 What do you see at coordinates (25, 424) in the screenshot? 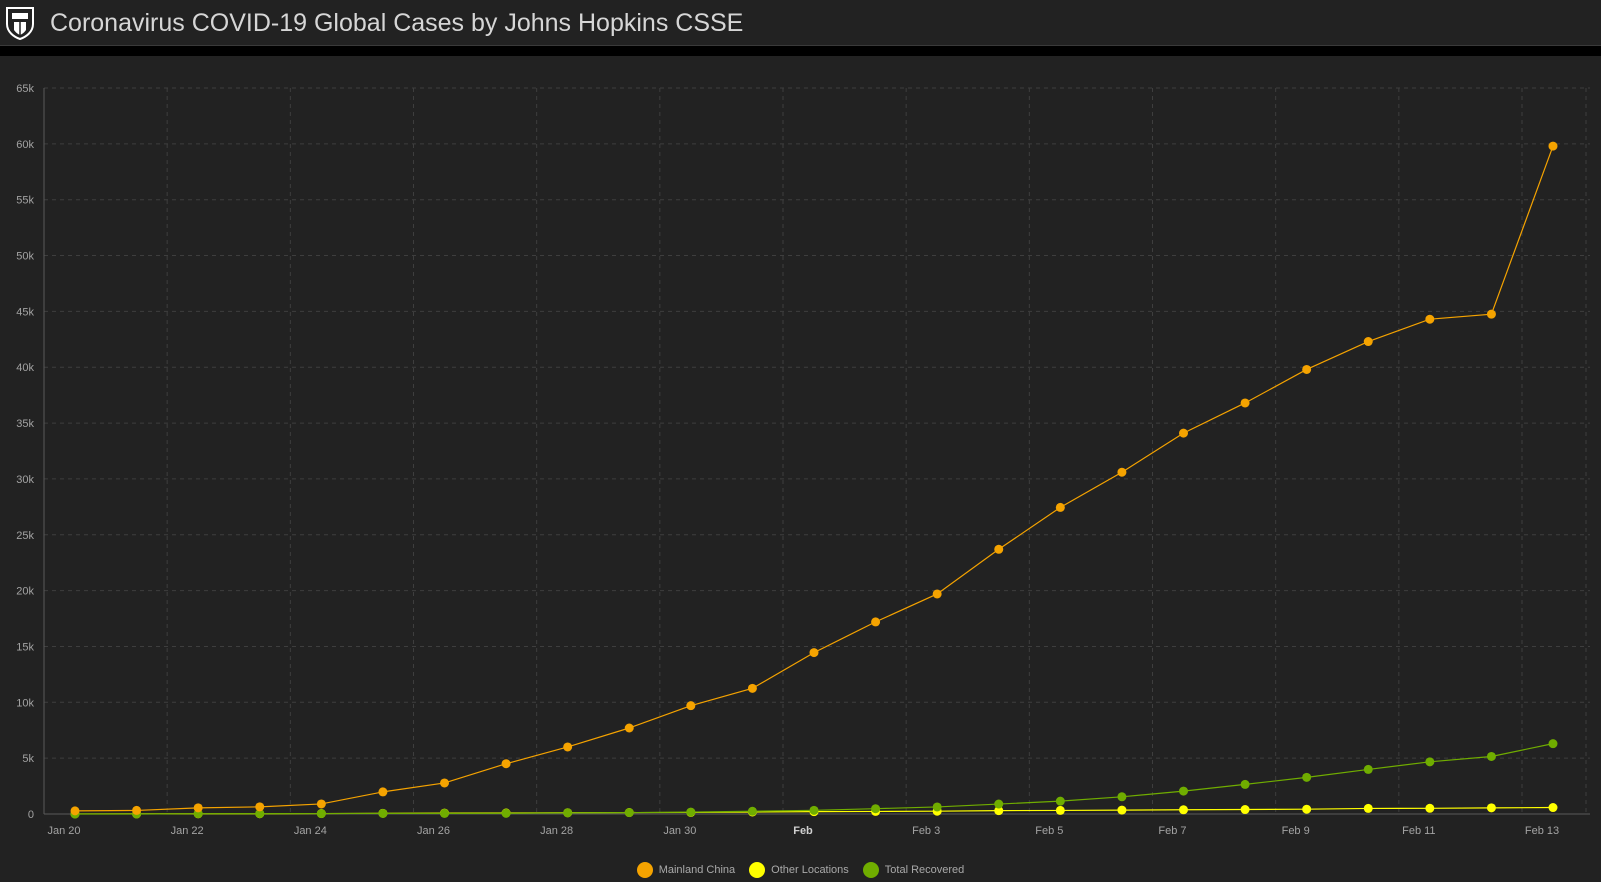
I see `y-tick-label: 35k` at bounding box center [25, 424].